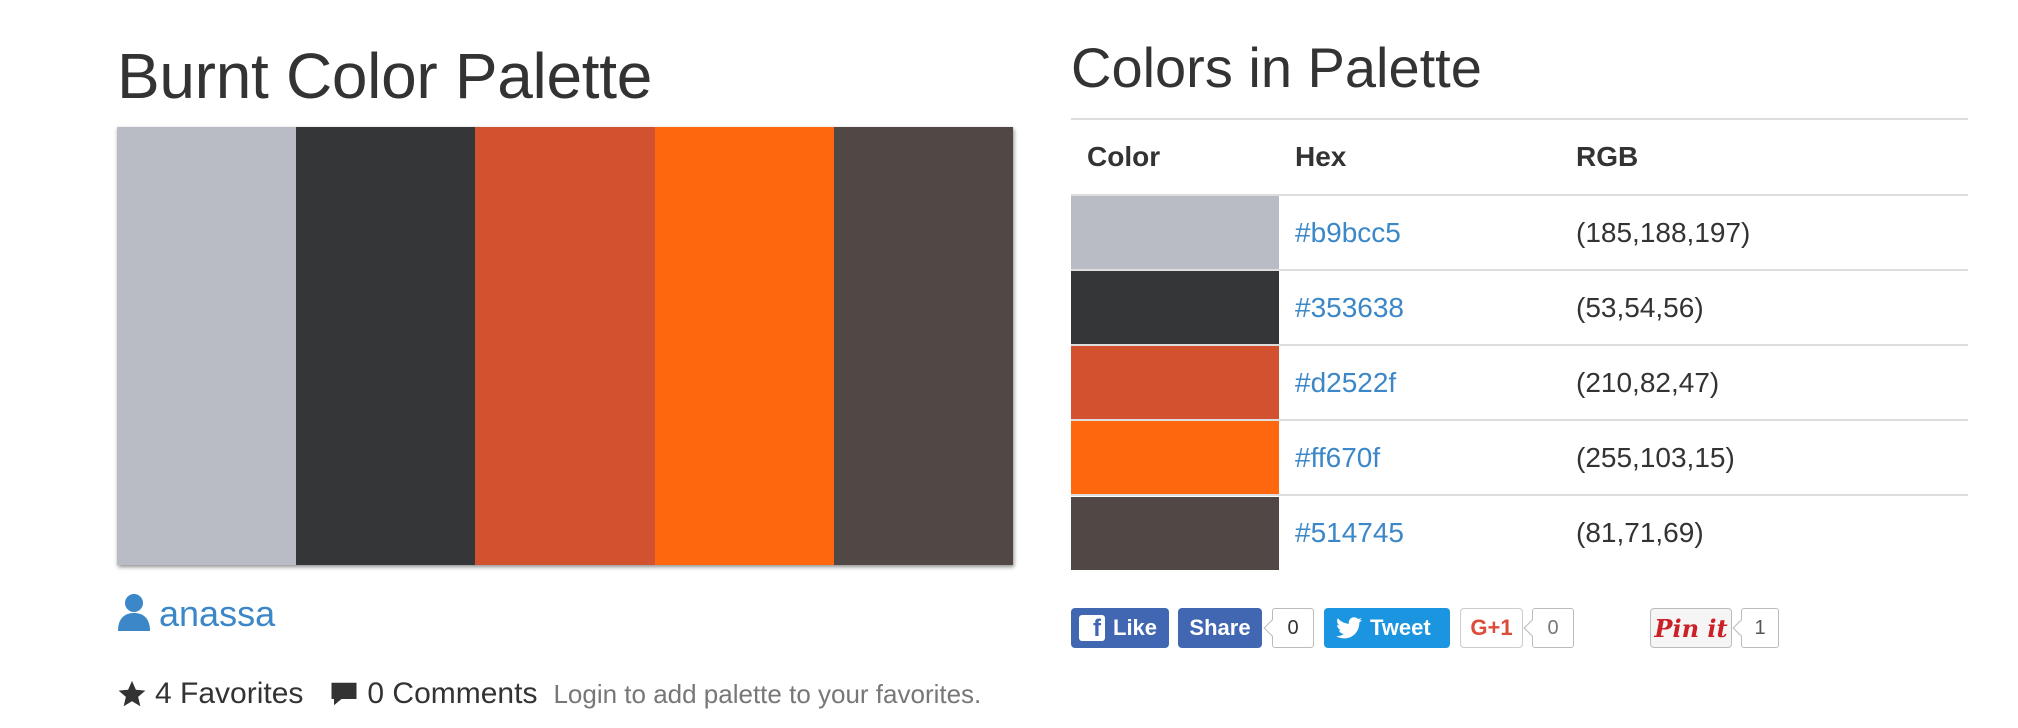  Describe the element at coordinates (1491, 628) in the screenshot. I see `google-plus-button: G+1` at that location.